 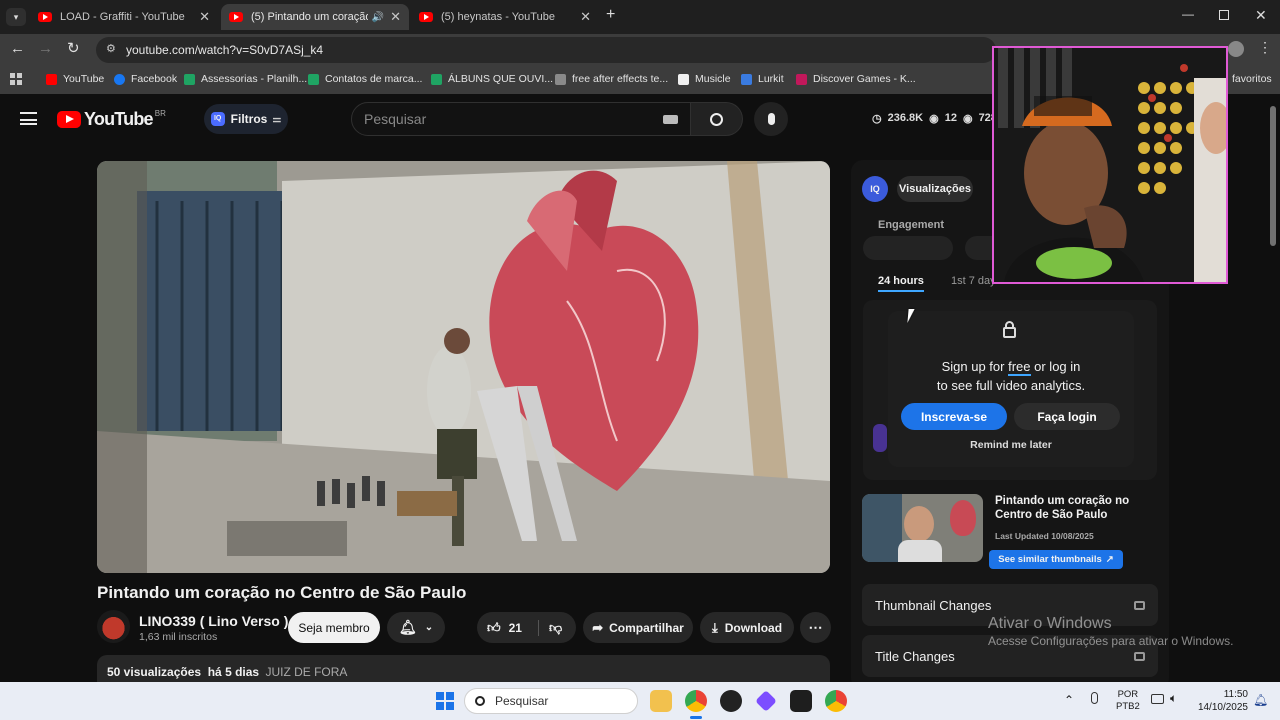 What do you see at coordinates (1011, 445) in the screenshot?
I see `remind-later-link: Remind me later` at bounding box center [1011, 445].